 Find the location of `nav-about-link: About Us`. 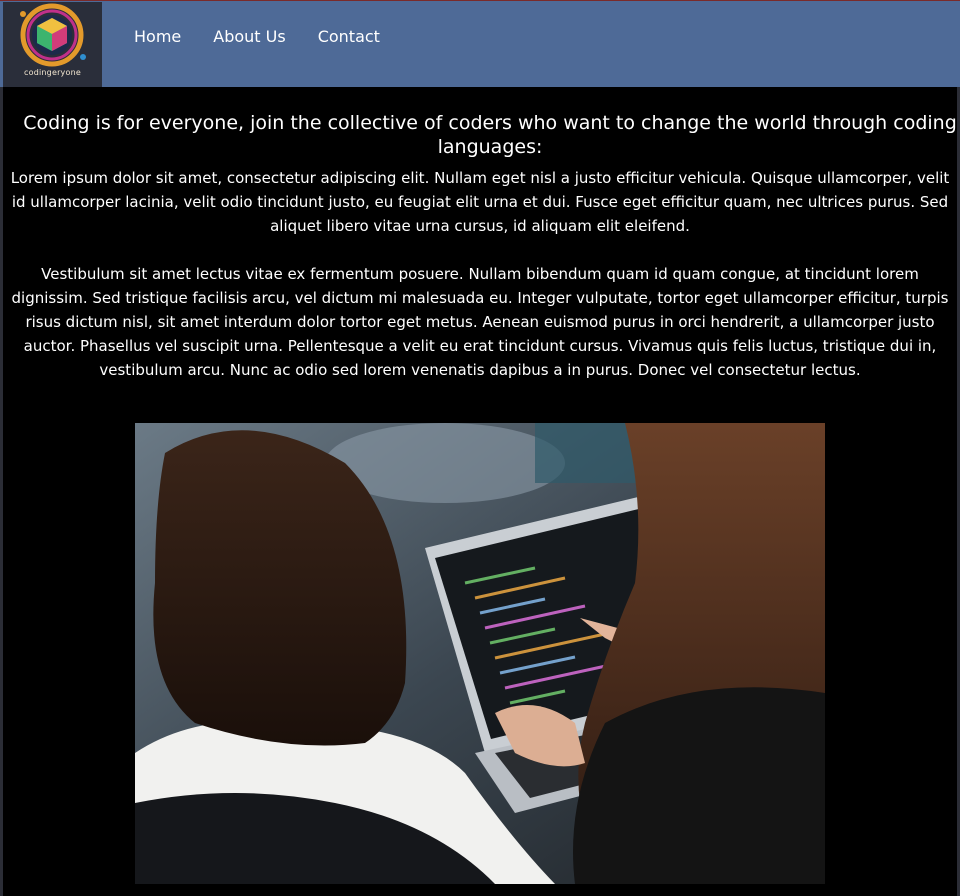

nav-about-link: About Us is located at coordinates (249, 37).